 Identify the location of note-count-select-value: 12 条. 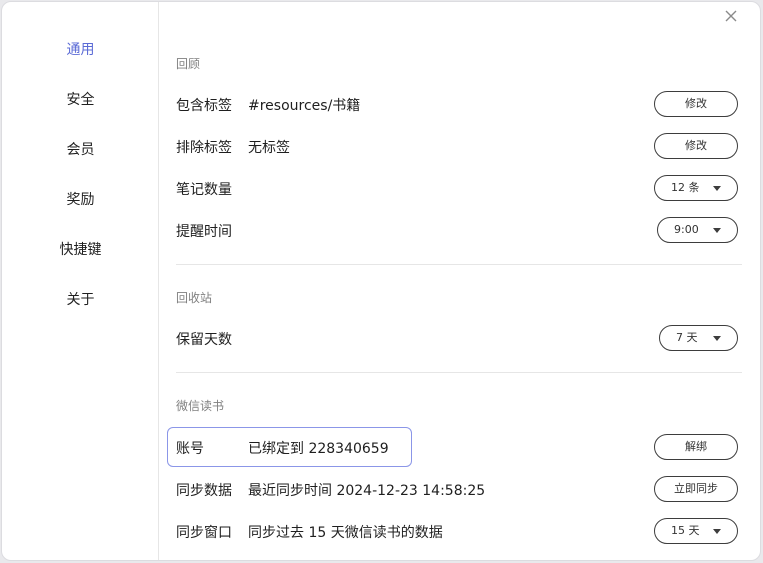
(685, 187).